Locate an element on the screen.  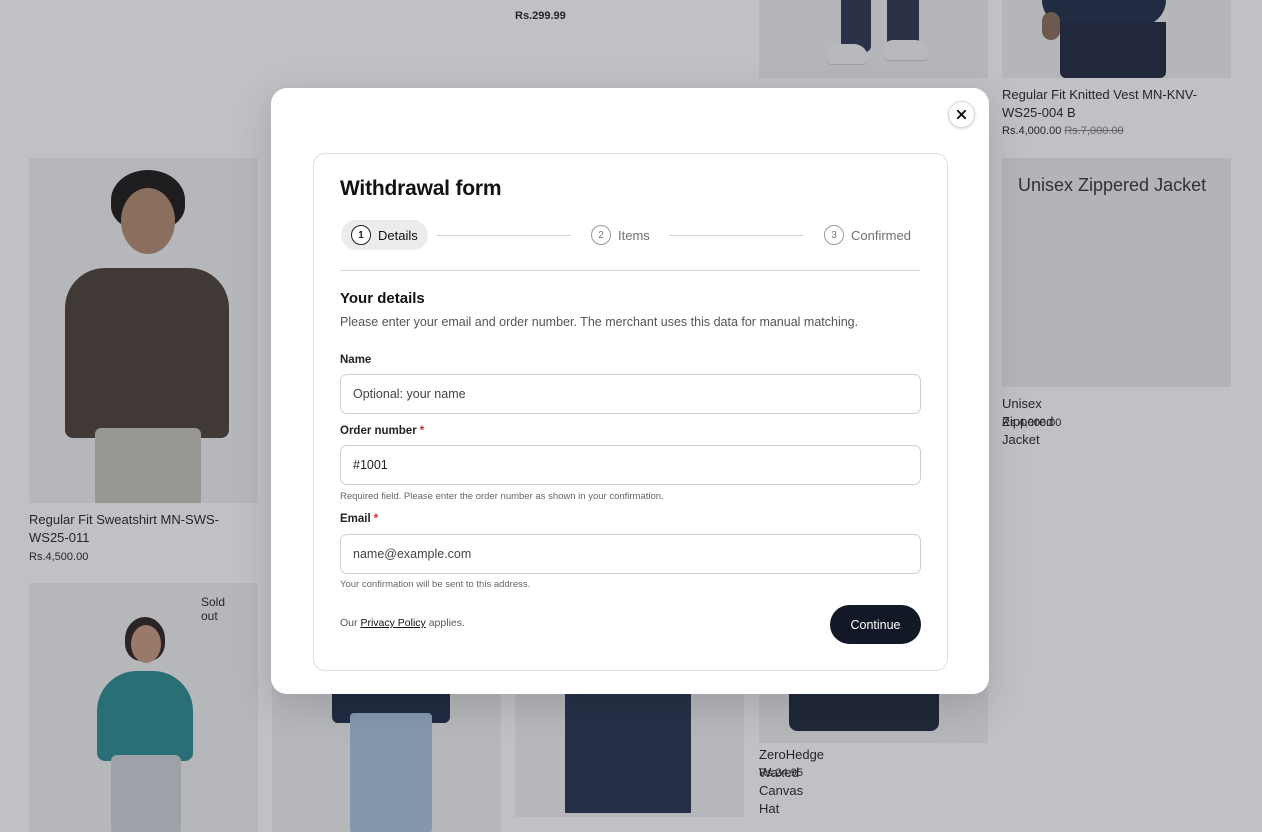
order-number-input is located at coordinates (630, 465).